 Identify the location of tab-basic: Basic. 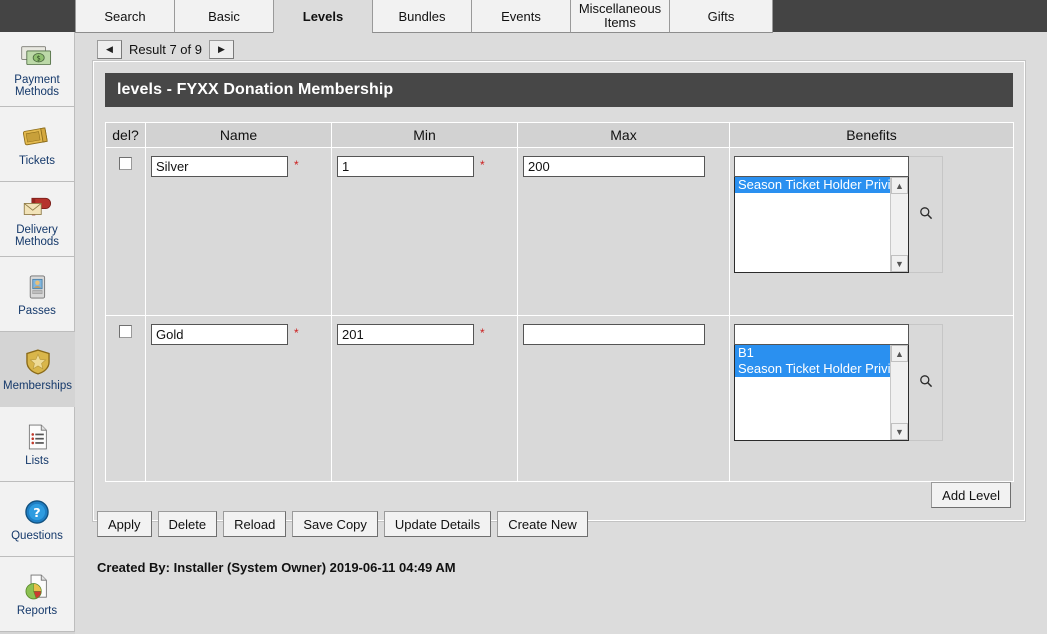
(224, 16).